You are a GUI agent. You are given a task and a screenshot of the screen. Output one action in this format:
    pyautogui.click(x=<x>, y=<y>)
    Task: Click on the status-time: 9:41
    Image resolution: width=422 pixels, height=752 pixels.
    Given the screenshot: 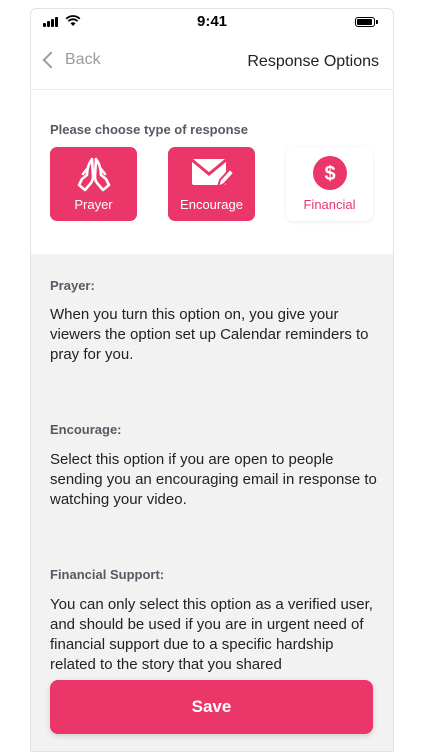 What is the action you would take?
    pyautogui.click(x=212, y=21)
    